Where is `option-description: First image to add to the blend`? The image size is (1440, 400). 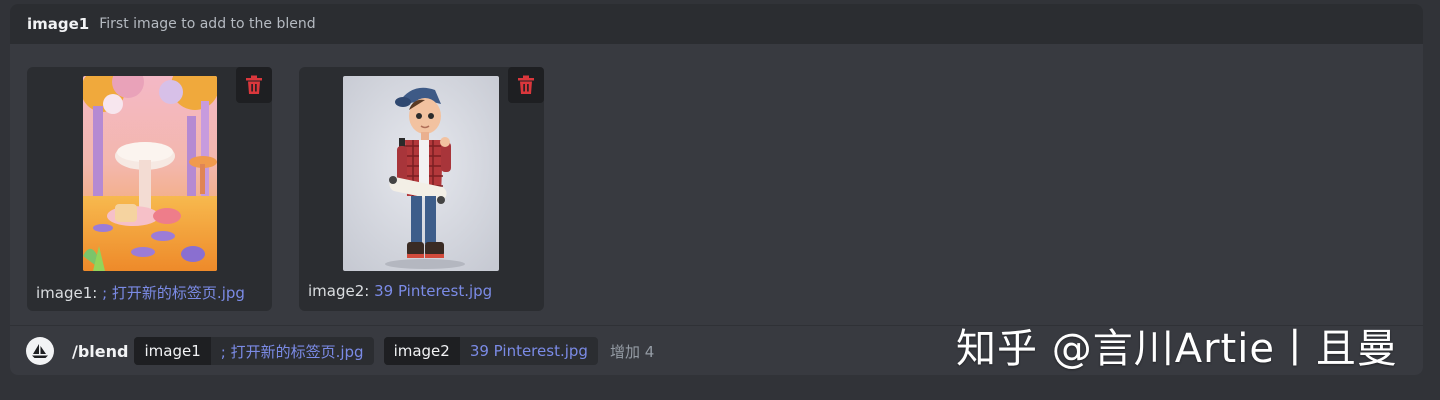 option-description: First image to add to the blend is located at coordinates (207, 24).